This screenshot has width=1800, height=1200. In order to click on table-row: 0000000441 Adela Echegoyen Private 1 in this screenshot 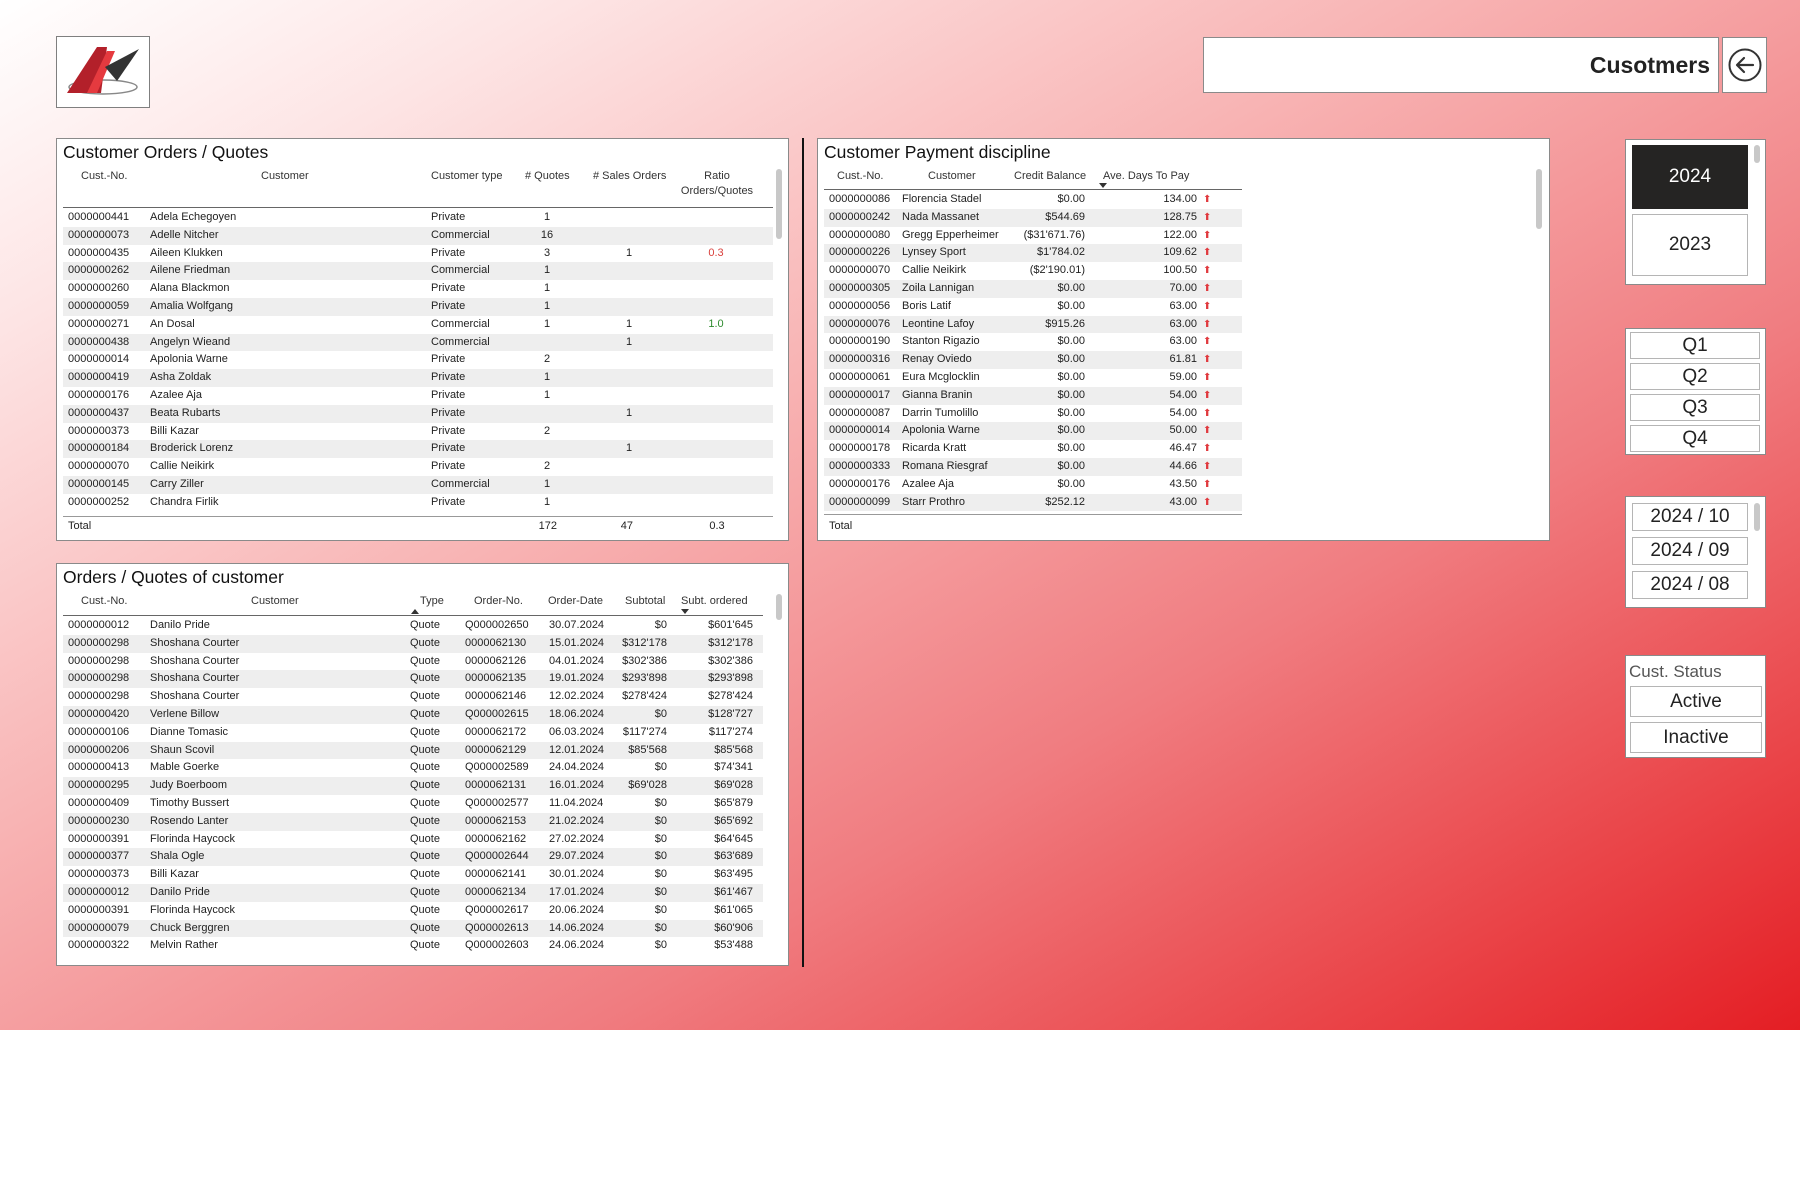, I will do `click(418, 218)`.